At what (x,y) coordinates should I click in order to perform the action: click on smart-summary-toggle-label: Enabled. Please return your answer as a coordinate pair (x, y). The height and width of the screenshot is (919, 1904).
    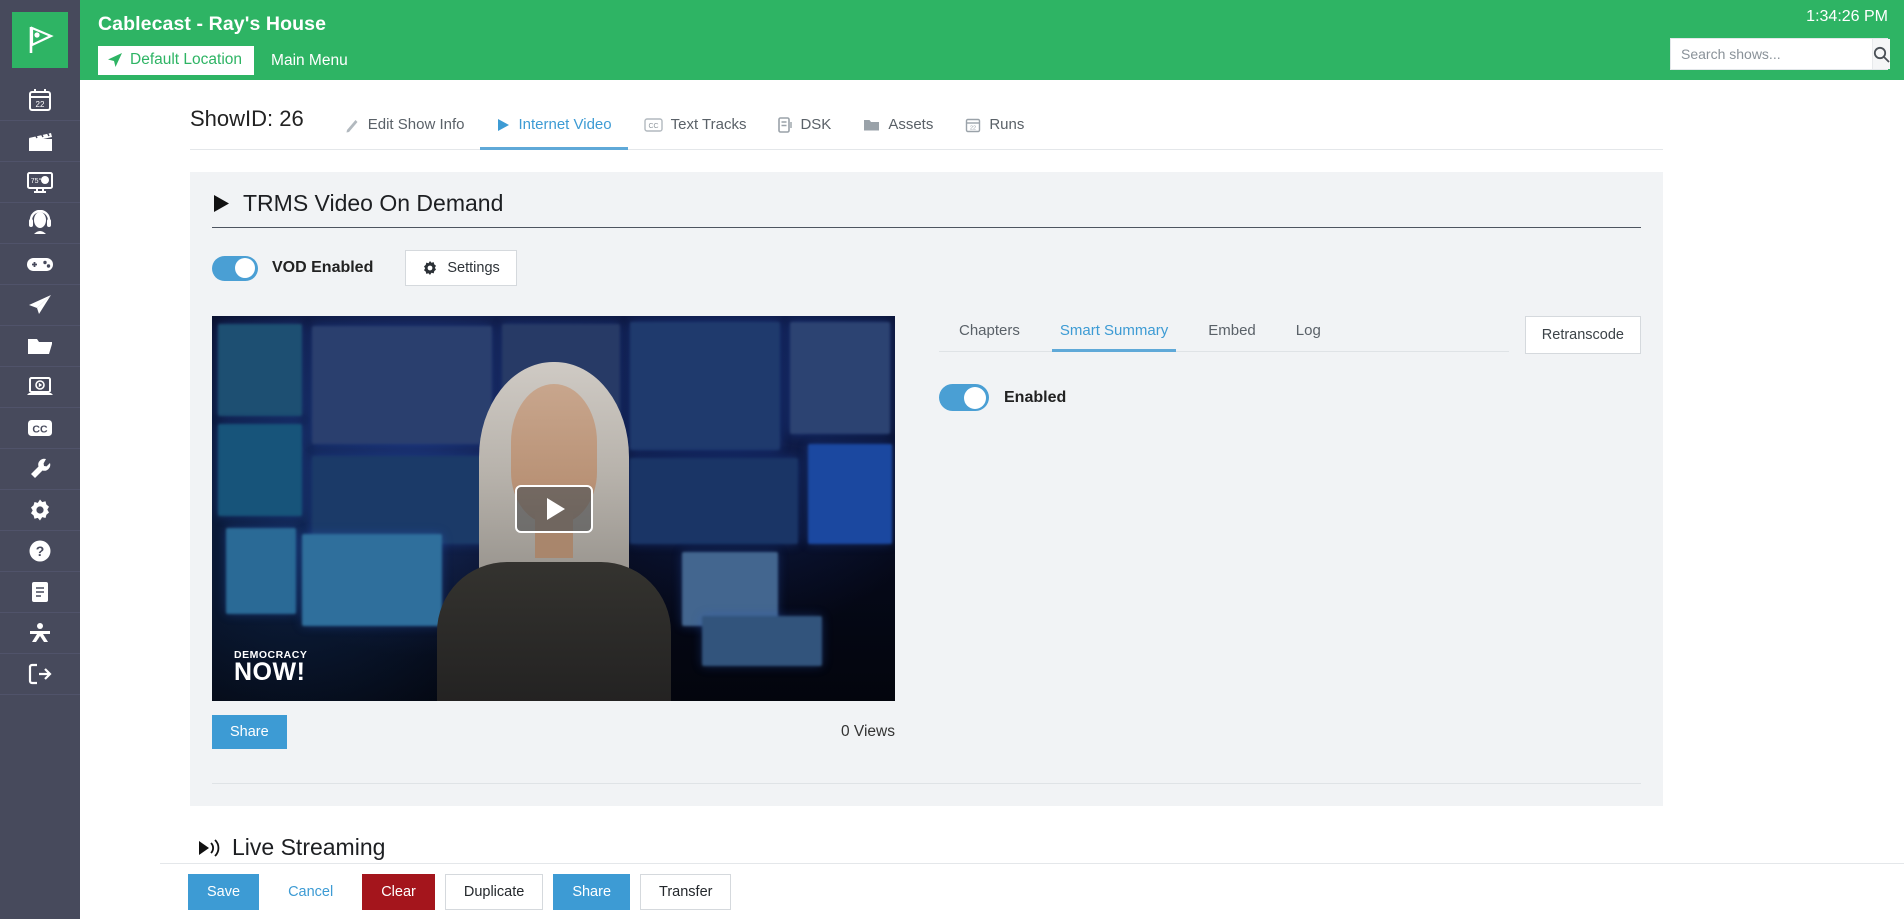
    Looking at the image, I should click on (1035, 397).